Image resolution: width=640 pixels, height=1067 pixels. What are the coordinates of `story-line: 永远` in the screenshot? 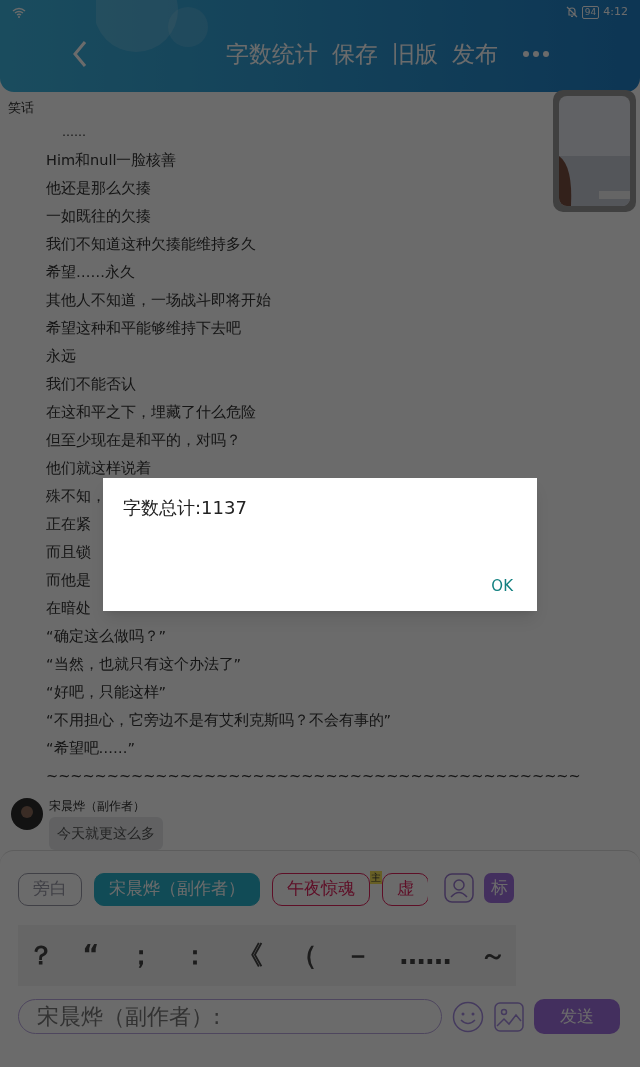 It's located at (61, 356).